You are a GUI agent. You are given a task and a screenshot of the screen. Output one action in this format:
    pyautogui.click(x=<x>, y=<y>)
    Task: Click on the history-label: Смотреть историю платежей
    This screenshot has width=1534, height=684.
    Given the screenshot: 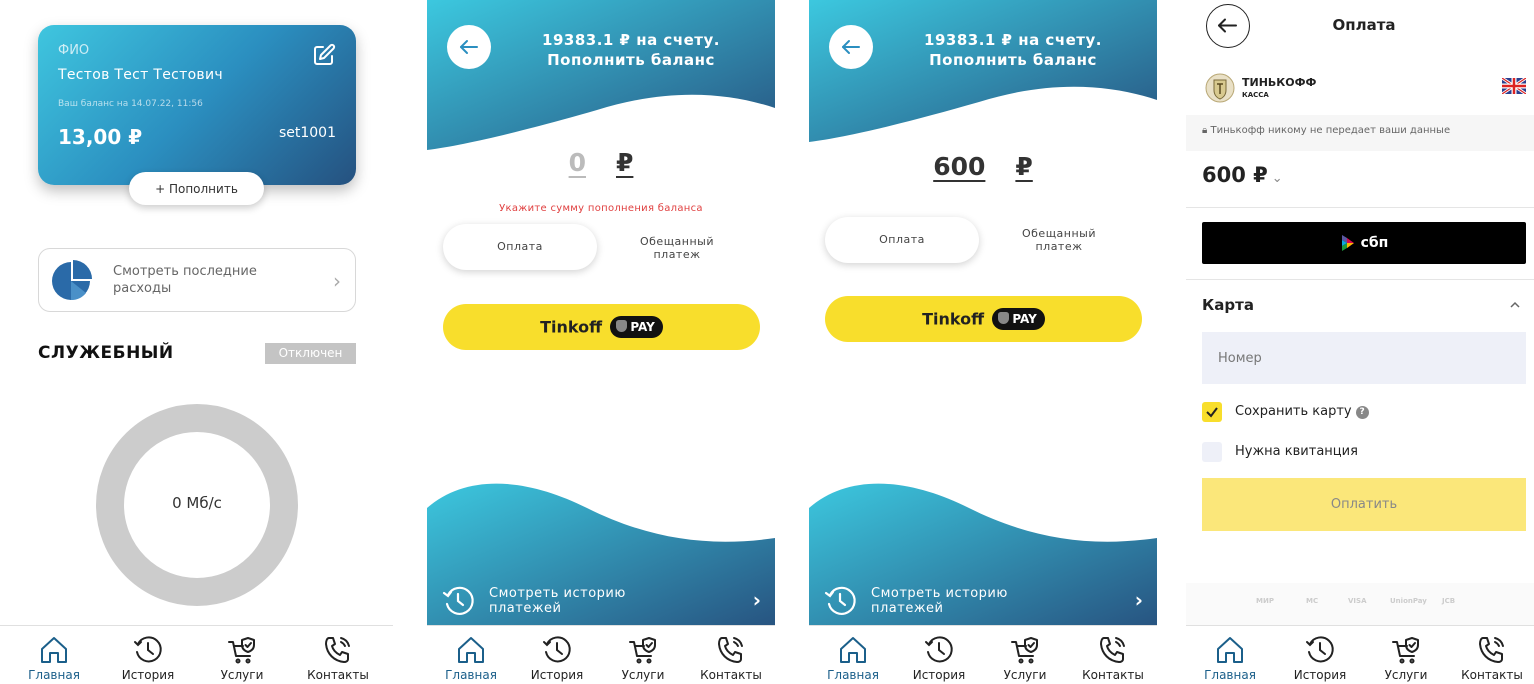 What is the action you would take?
    pyautogui.click(x=557, y=601)
    